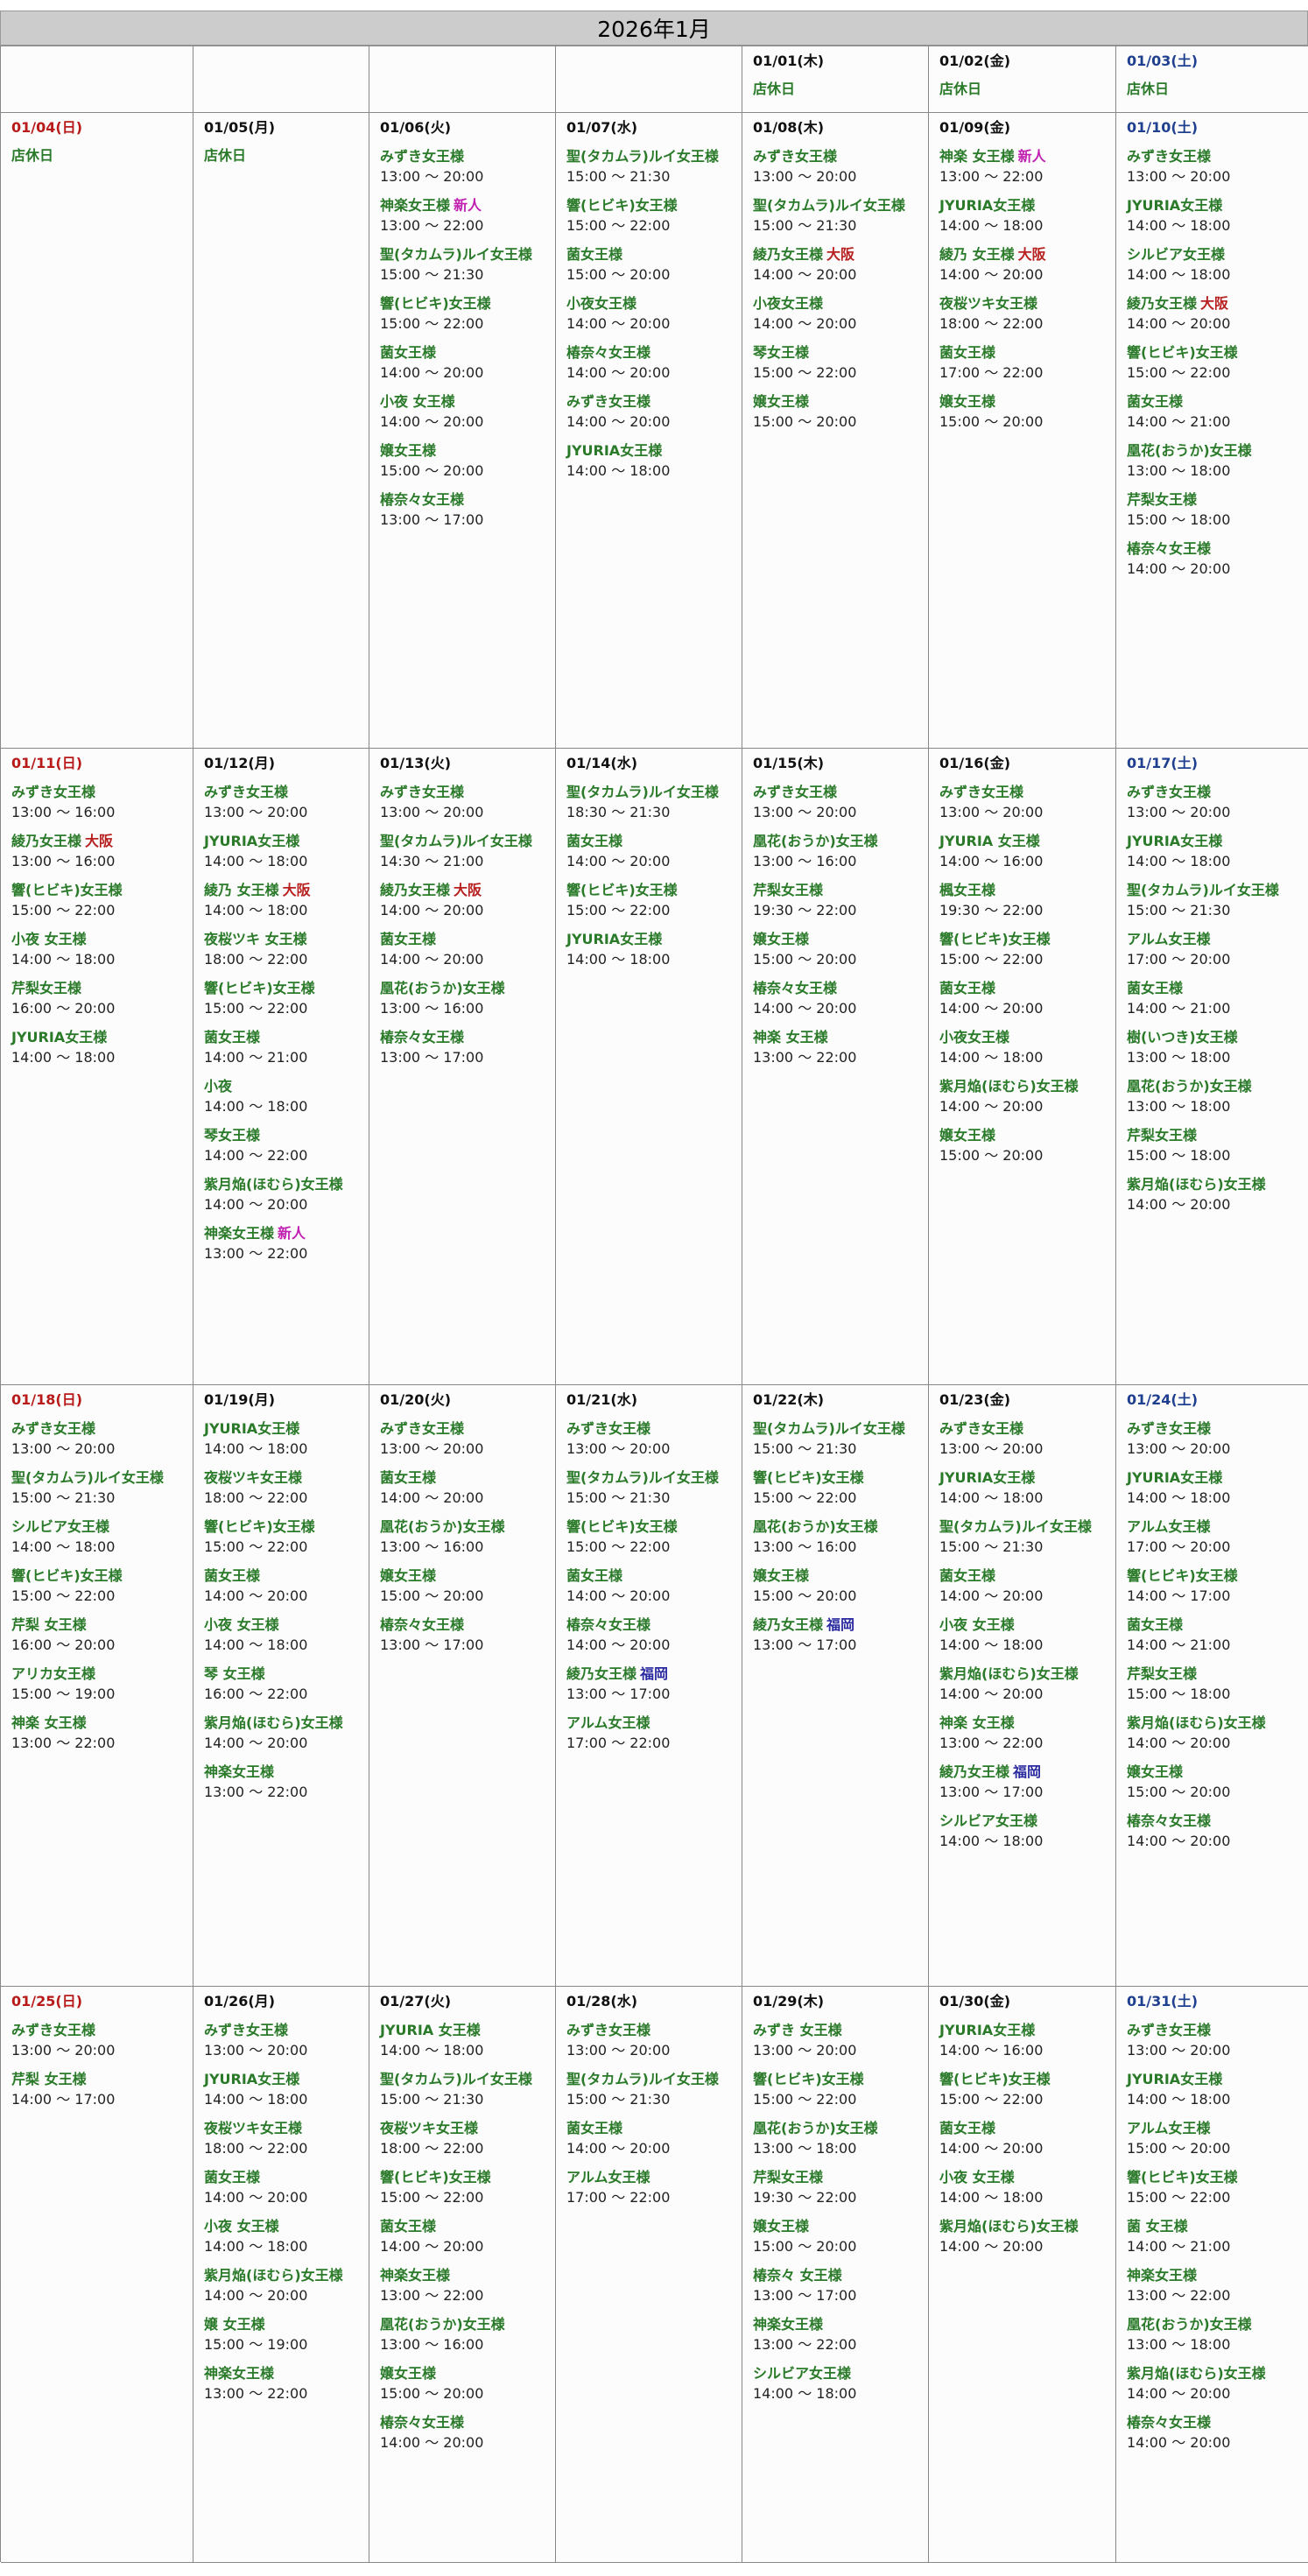 The width and height of the screenshot is (1308, 2576). I want to click on shift-time: 15:00 ～ 21:30, so click(618, 176).